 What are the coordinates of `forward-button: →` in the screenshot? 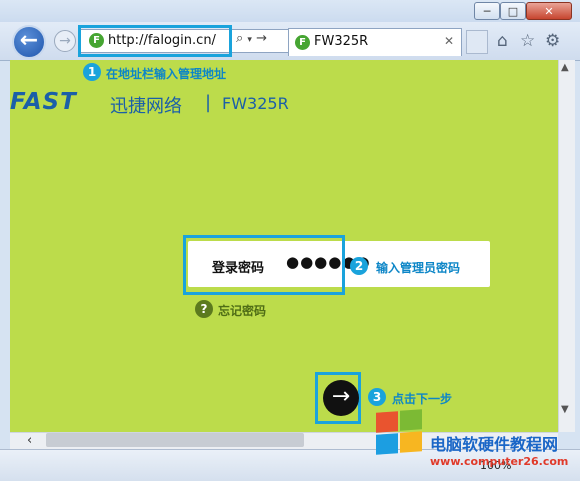 It's located at (65, 41).